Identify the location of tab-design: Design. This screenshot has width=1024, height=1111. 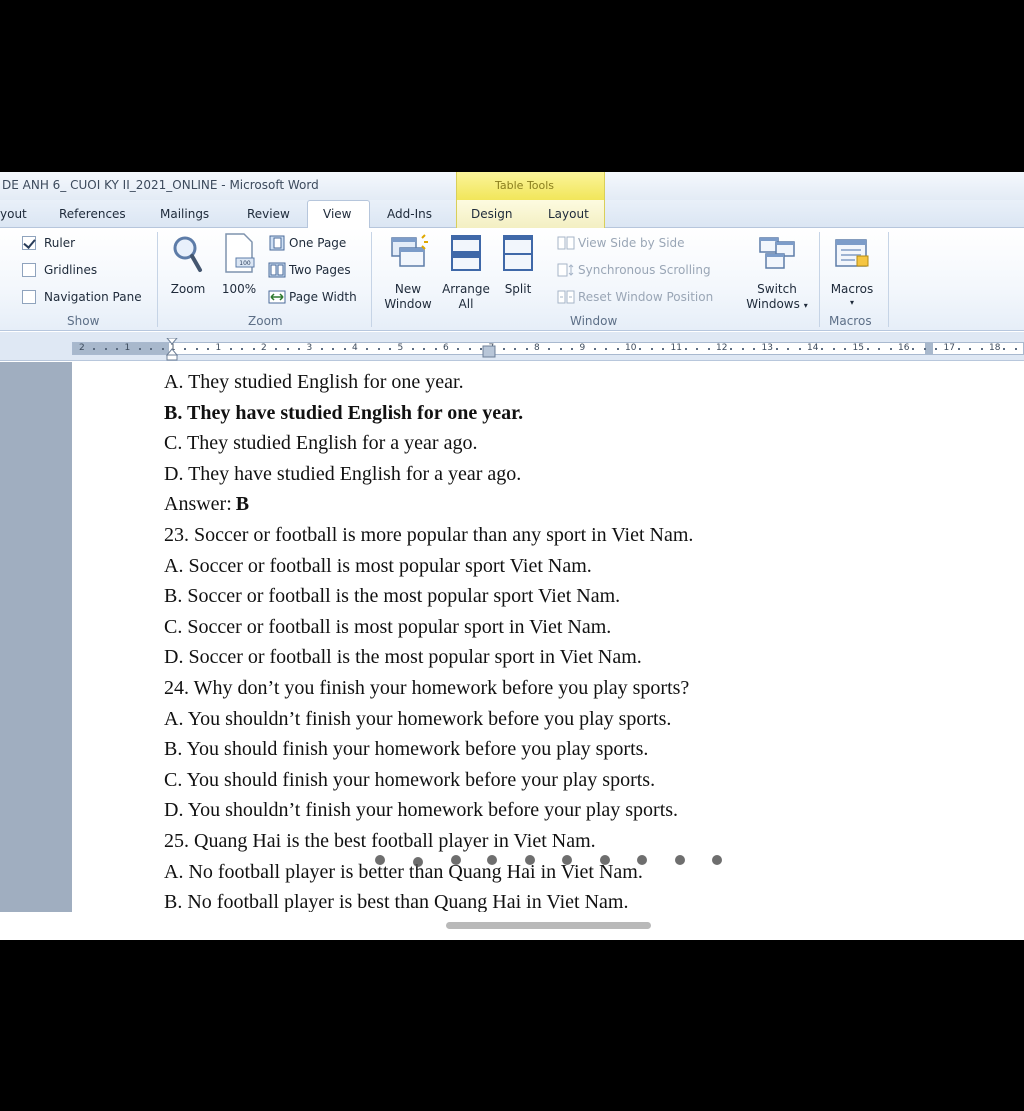
(491, 214).